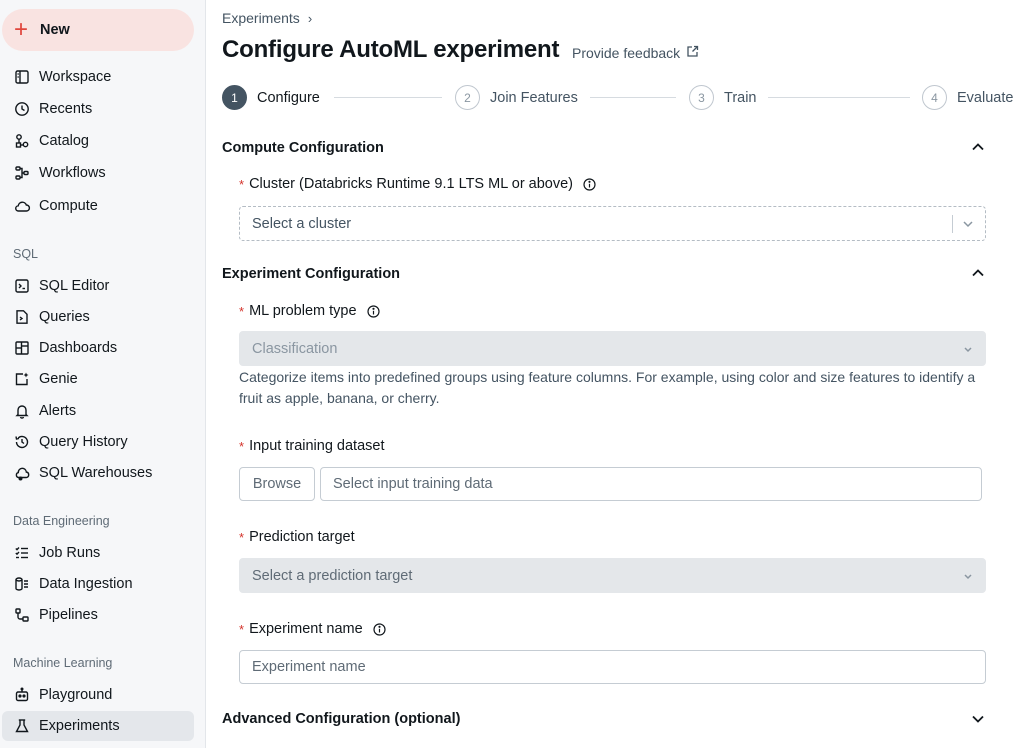  What do you see at coordinates (306, 629) in the screenshot?
I see `experiment-name-label-text: Experiment name` at bounding box center [306, 629].